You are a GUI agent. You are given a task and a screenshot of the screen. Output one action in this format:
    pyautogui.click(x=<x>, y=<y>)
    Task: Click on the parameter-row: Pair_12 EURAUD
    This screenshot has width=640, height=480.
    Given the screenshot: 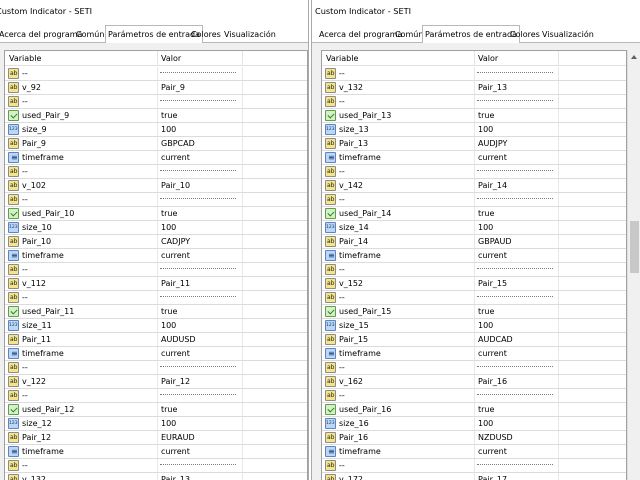 What is the action you would take?
    pyautogui.click(x=156, y=438)
    